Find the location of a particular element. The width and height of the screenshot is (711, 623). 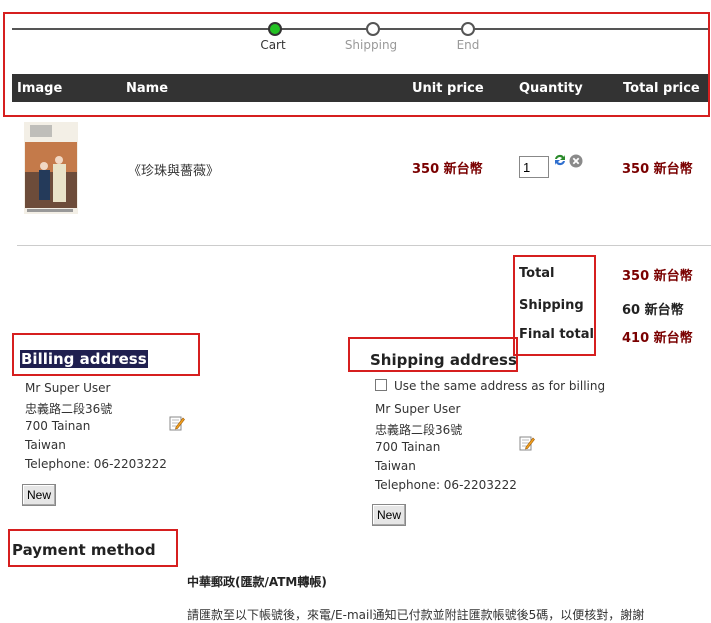

shipping-line-5: Telephone: 06-2203222 is located at coordinates (446, 485).